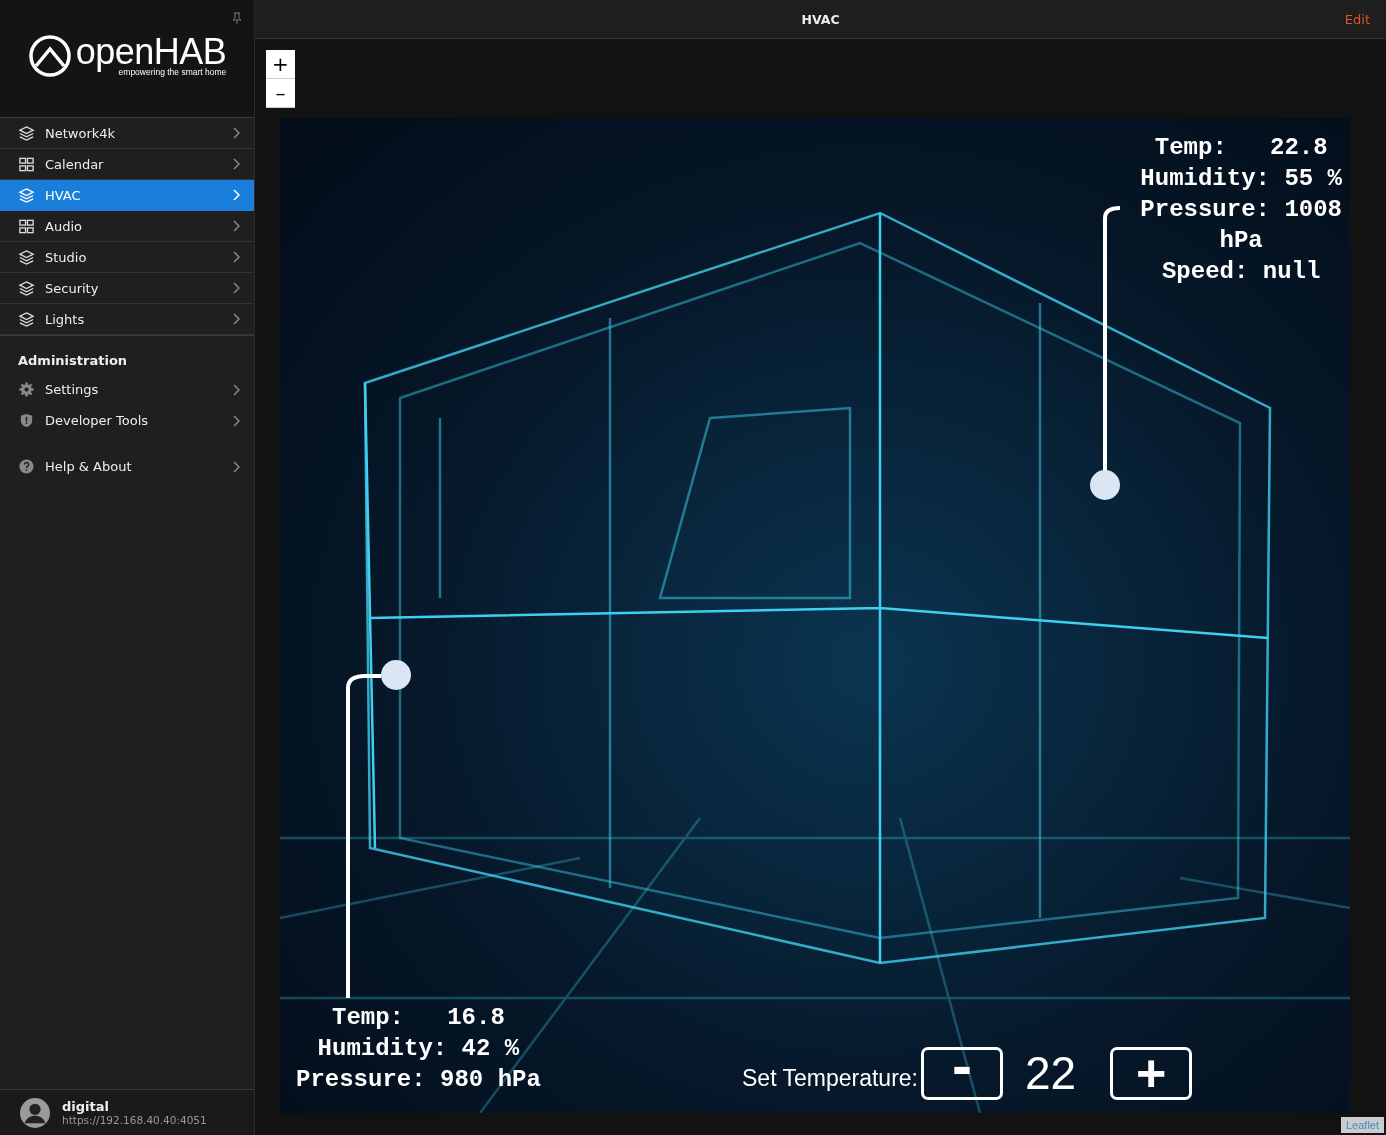 This screenshot has width=1386, height=1135. What do you see at coordinates (127, 257) in the screenshot?
I see `sidebar-item: Studio` at bounding box center [127, 257].